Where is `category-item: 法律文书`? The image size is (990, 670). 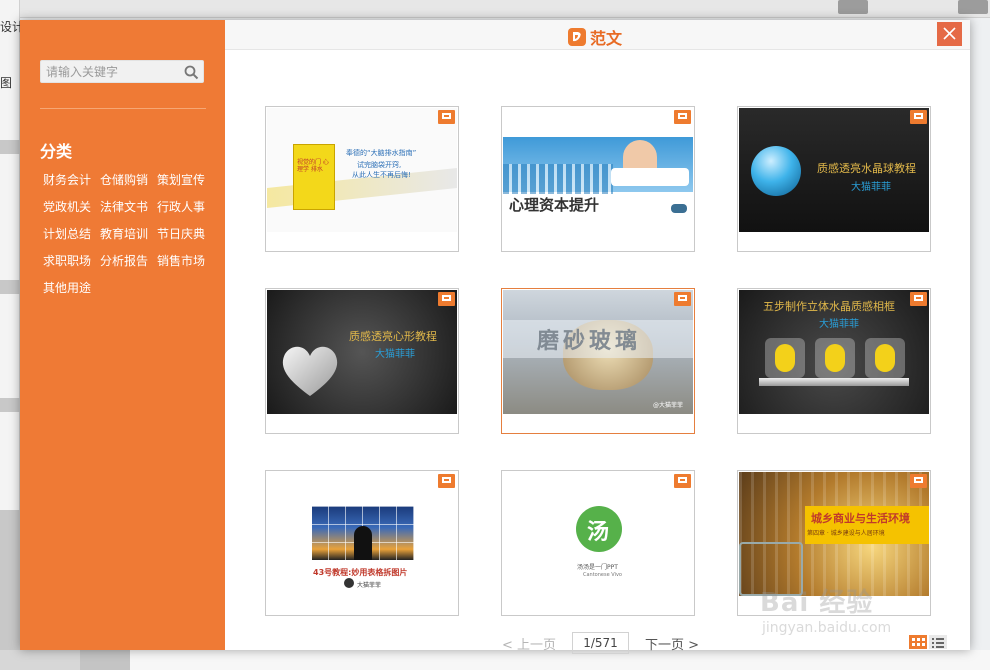 category-item: 法律文书 is located at coordinates (128, 211).